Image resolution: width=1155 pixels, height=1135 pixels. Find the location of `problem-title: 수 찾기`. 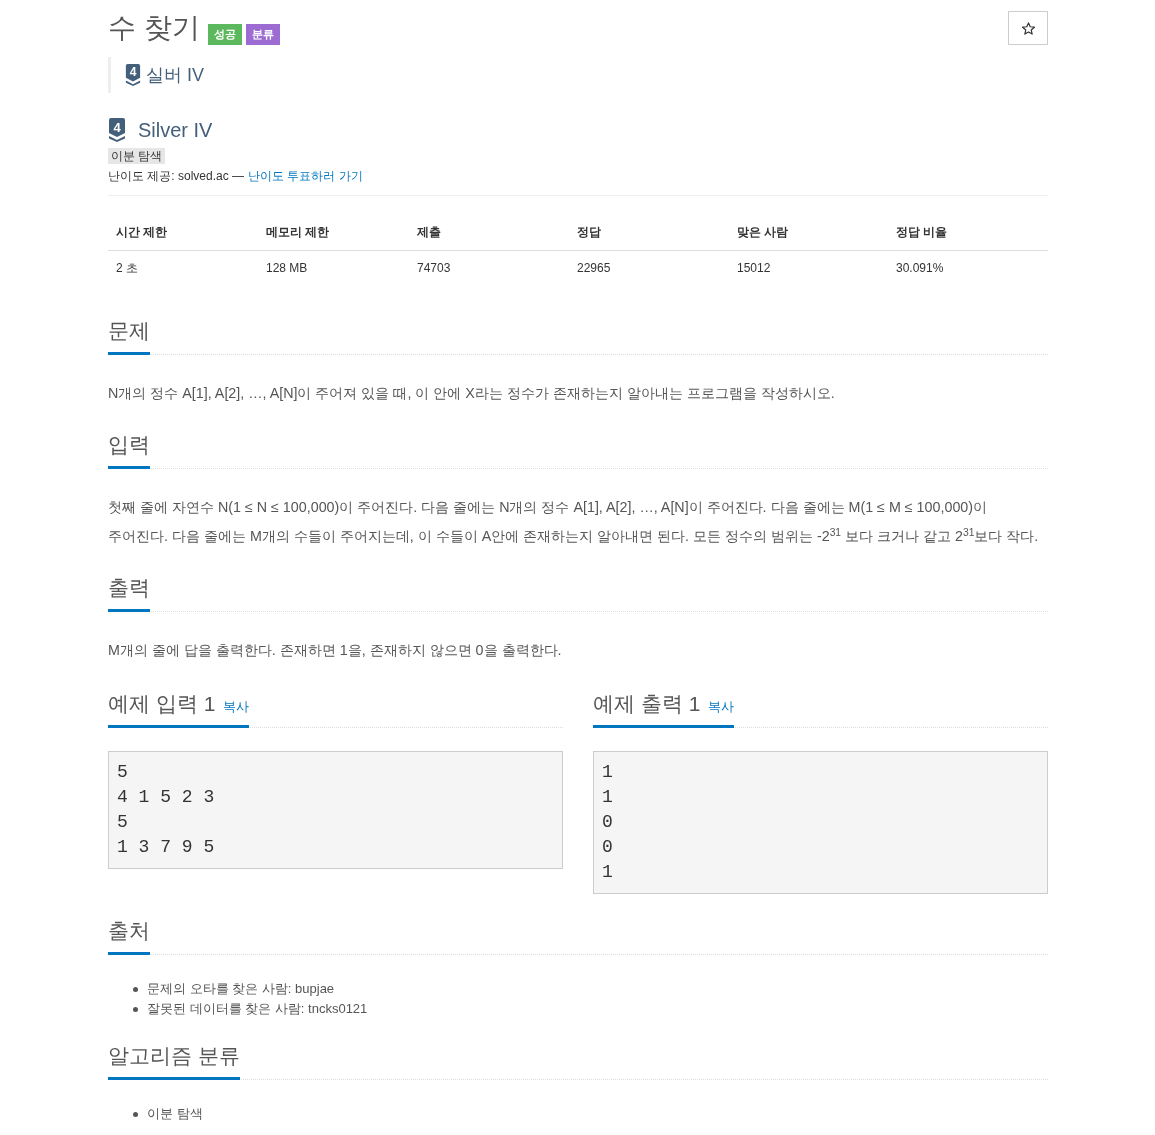

problem-title: 수 찾기 is located at coordinates (154, 28).